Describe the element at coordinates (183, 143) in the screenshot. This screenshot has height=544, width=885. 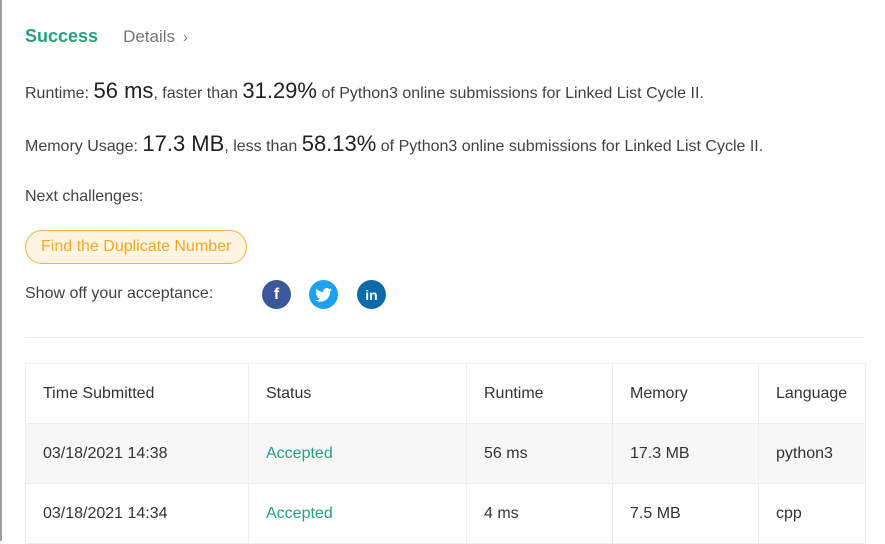
I see `memory-value: 17.3 MB` at that location.